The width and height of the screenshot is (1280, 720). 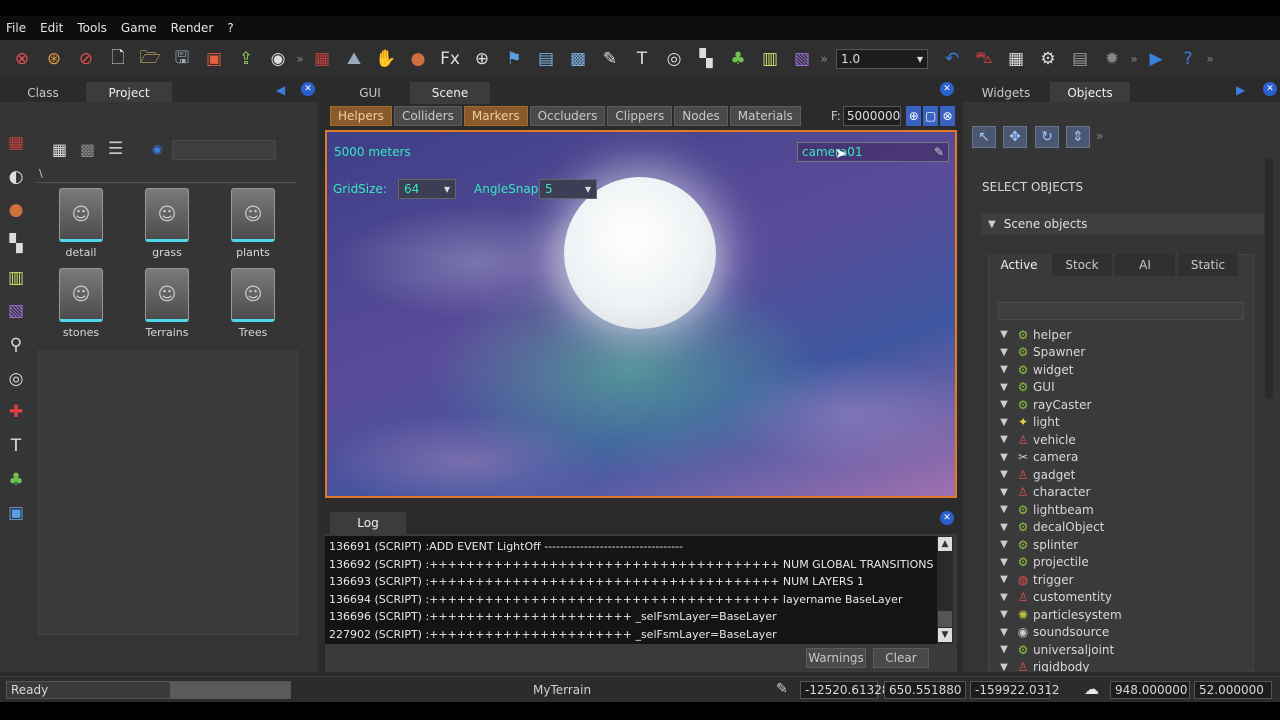 What do you see at coordinates (16, 177) in the screenshot?
I see `mouse-tool-icon: ◐` at bounding box center [16, 177].